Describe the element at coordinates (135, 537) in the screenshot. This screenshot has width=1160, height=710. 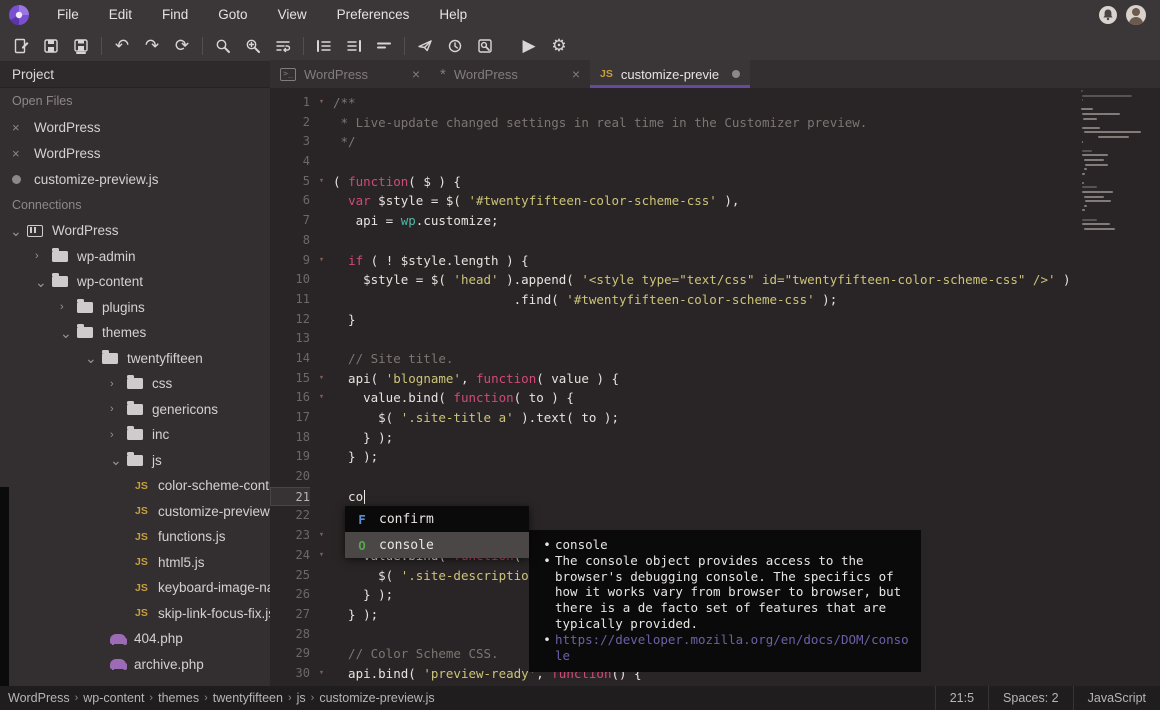
I see `tree-item-functions-js: JS functions.js` at that location.